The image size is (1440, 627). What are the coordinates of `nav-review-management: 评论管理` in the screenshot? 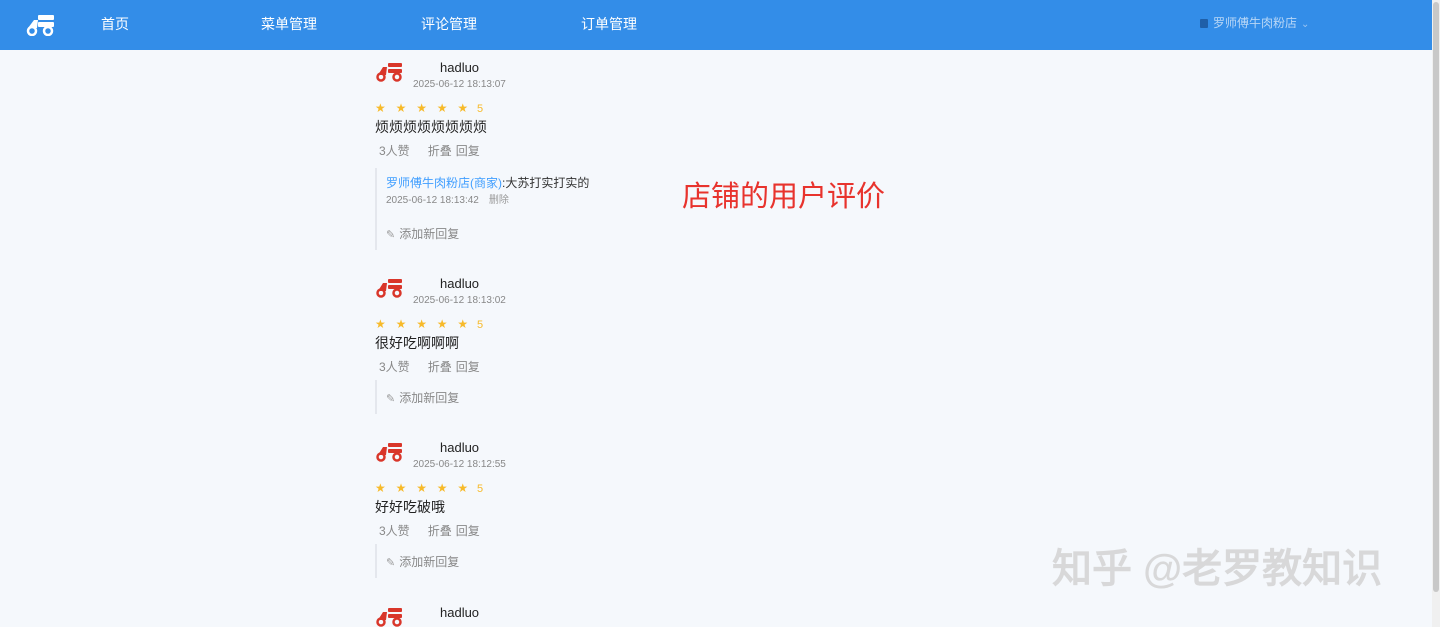 It's located at (449, 24).